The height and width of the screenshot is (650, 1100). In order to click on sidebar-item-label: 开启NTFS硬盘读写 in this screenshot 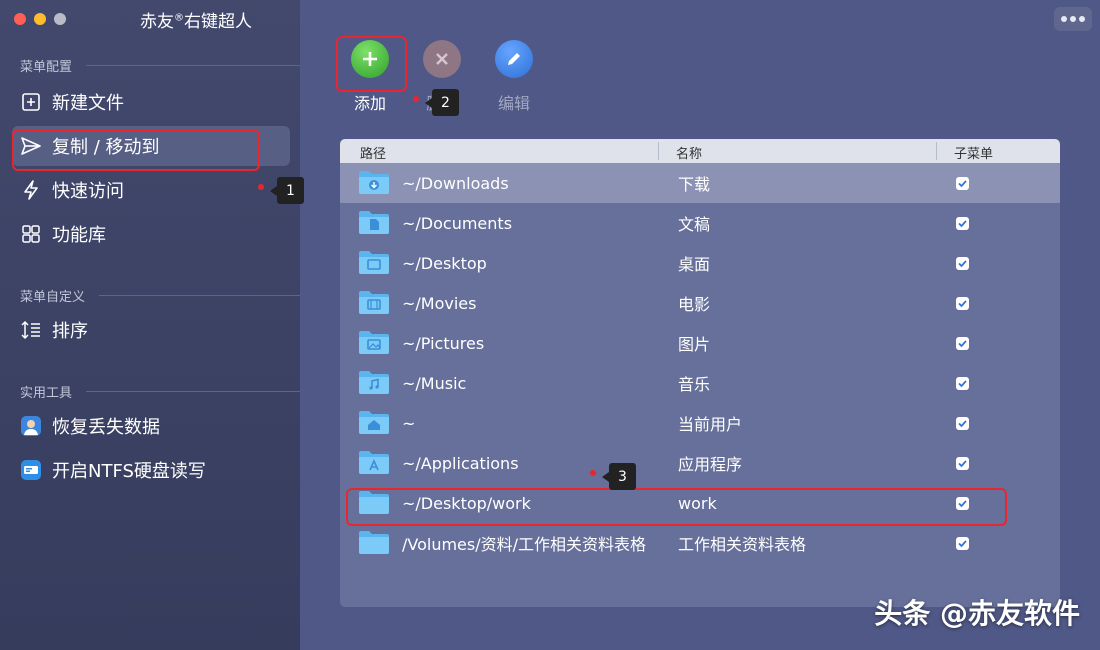, I will do `click(129, 471)`.